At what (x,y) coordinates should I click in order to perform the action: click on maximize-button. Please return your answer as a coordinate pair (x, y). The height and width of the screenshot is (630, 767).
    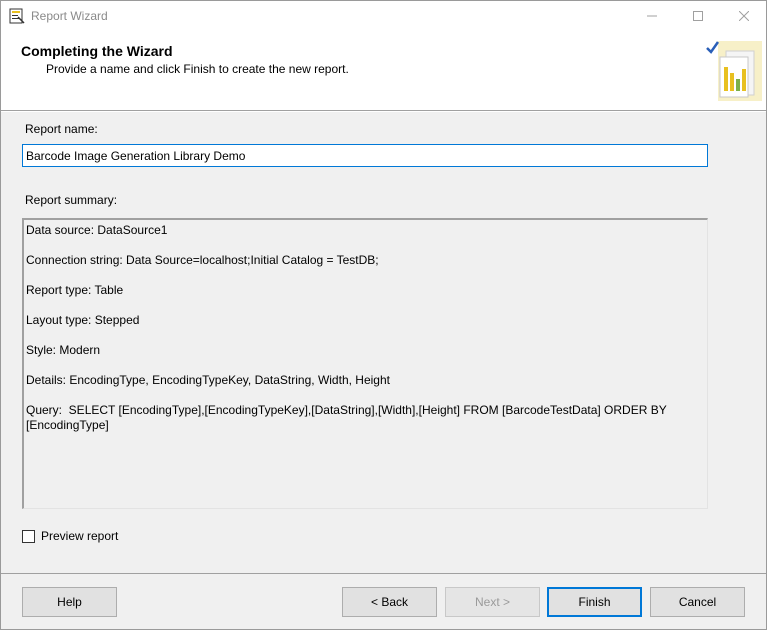
    Looking at the image, I should click on (698, 16).